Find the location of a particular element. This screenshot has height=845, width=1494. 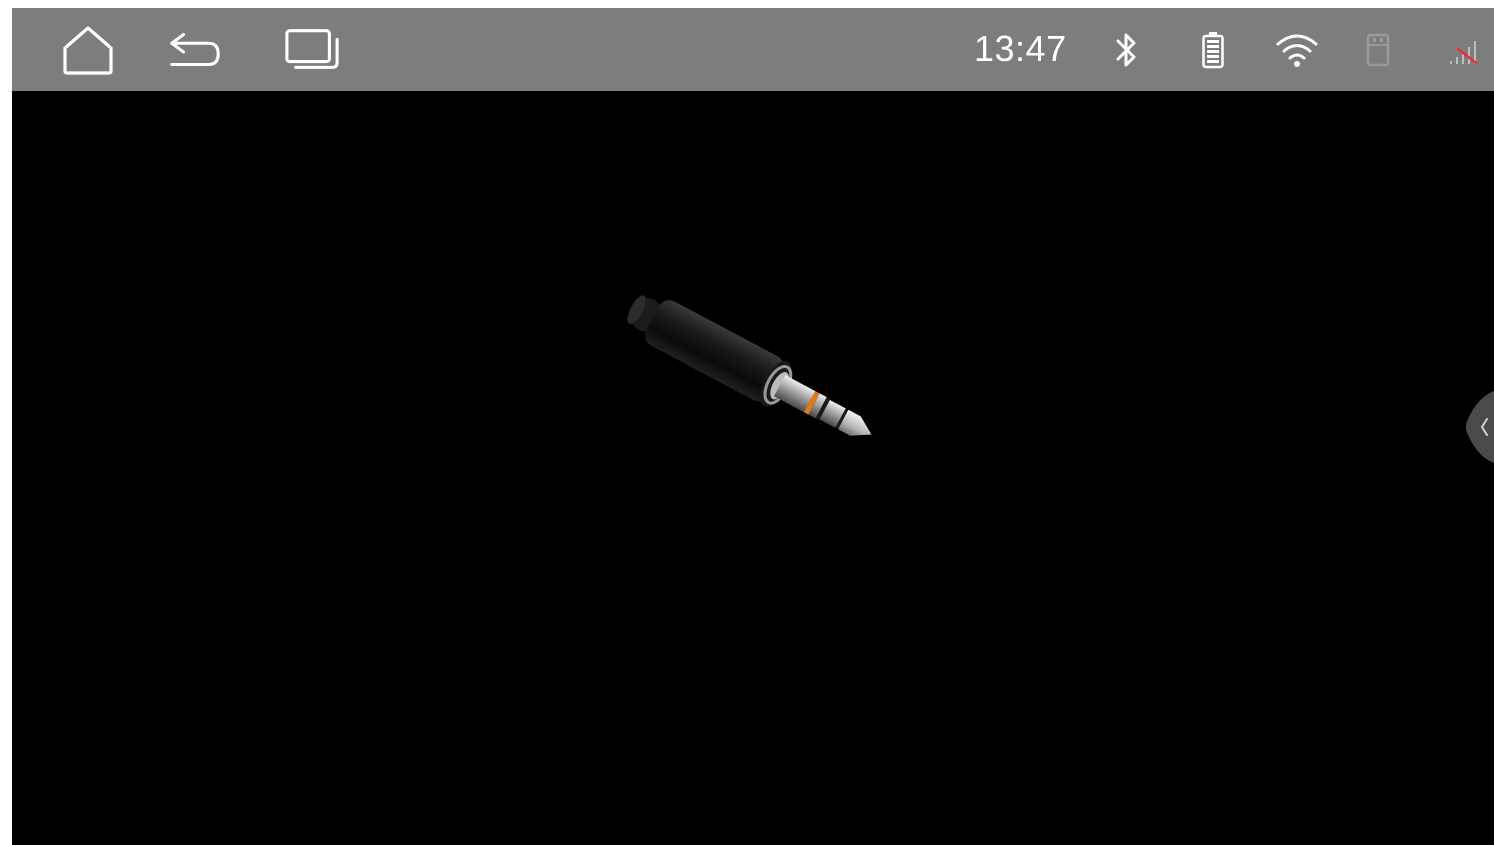

home-icon is located at coordinates (88, 50).